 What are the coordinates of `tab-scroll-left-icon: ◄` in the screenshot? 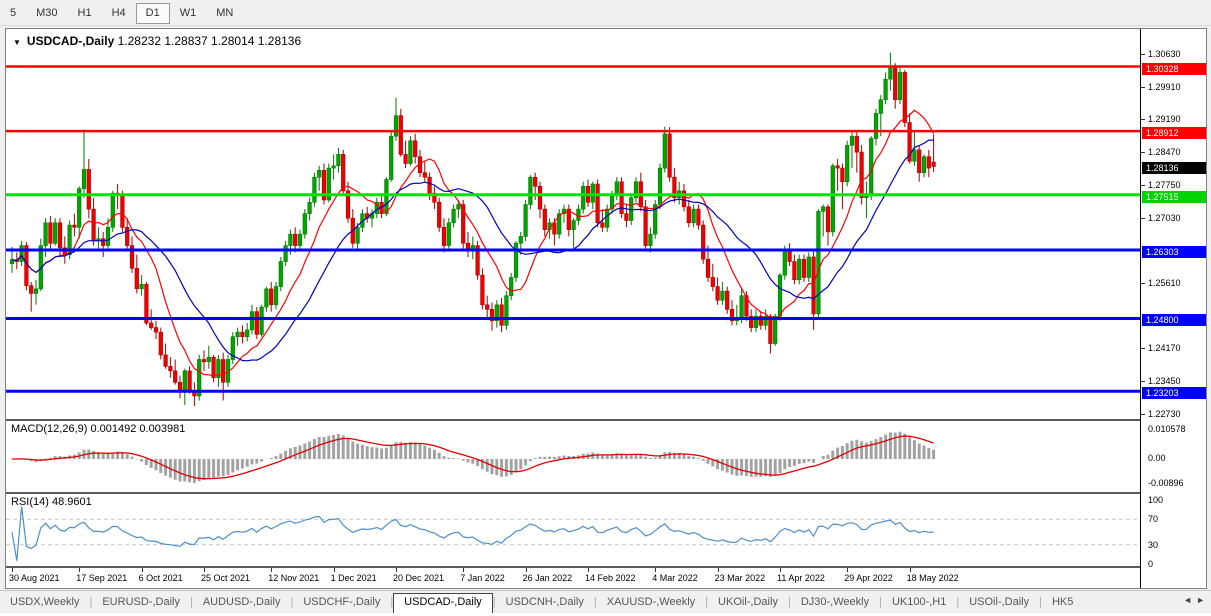 It's located at (1189, 600).